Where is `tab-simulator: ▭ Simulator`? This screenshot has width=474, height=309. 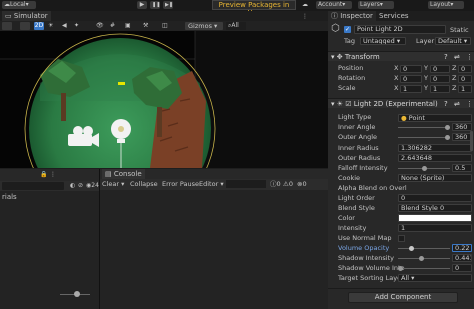 tab-simulator: ▭ Simulator is located at coordinates (26, 16).